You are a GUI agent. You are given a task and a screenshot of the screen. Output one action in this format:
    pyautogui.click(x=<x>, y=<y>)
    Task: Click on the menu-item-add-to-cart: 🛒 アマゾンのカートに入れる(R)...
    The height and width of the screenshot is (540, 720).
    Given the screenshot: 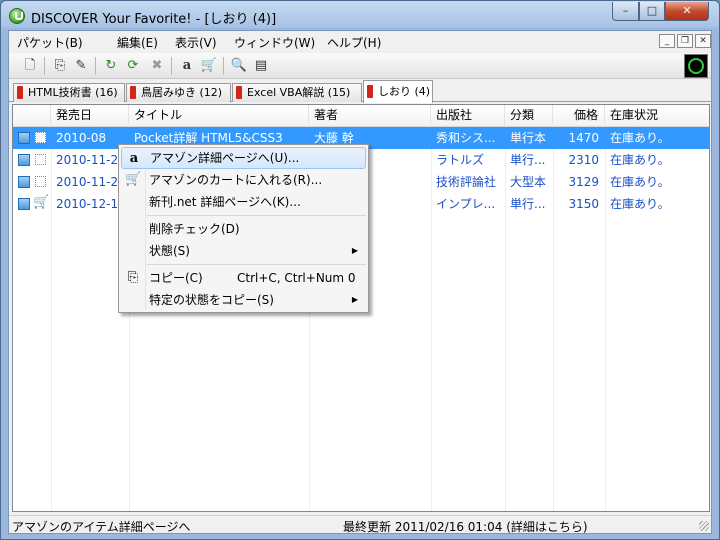 What is the action you would take?
    pyautogui.click(x=243, y=180)
    